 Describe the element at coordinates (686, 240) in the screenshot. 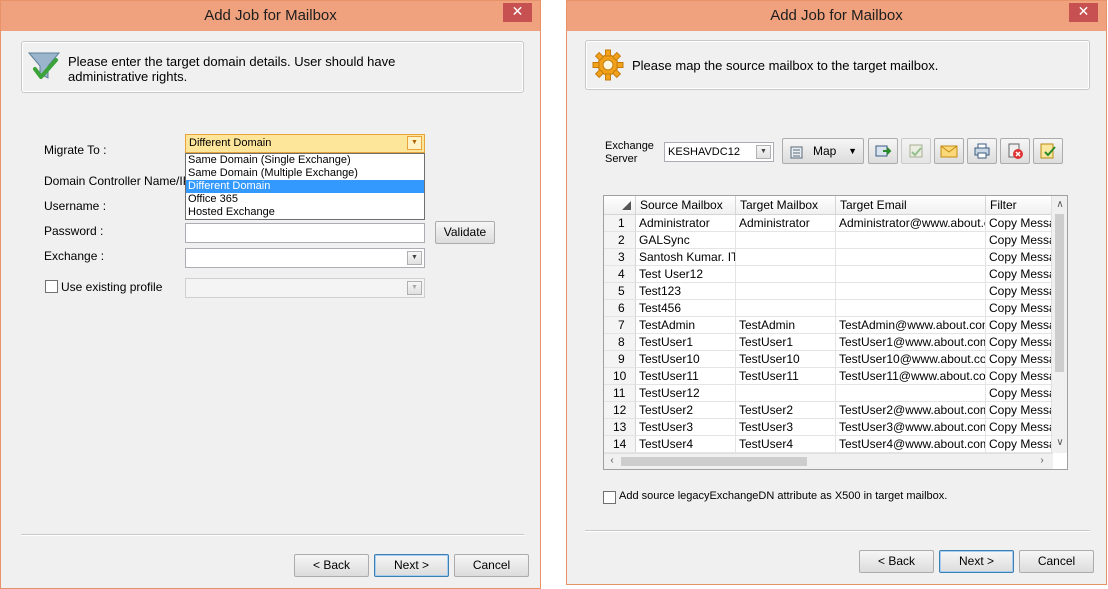

I see `source-mailbox-cell: GALSync` at that location.